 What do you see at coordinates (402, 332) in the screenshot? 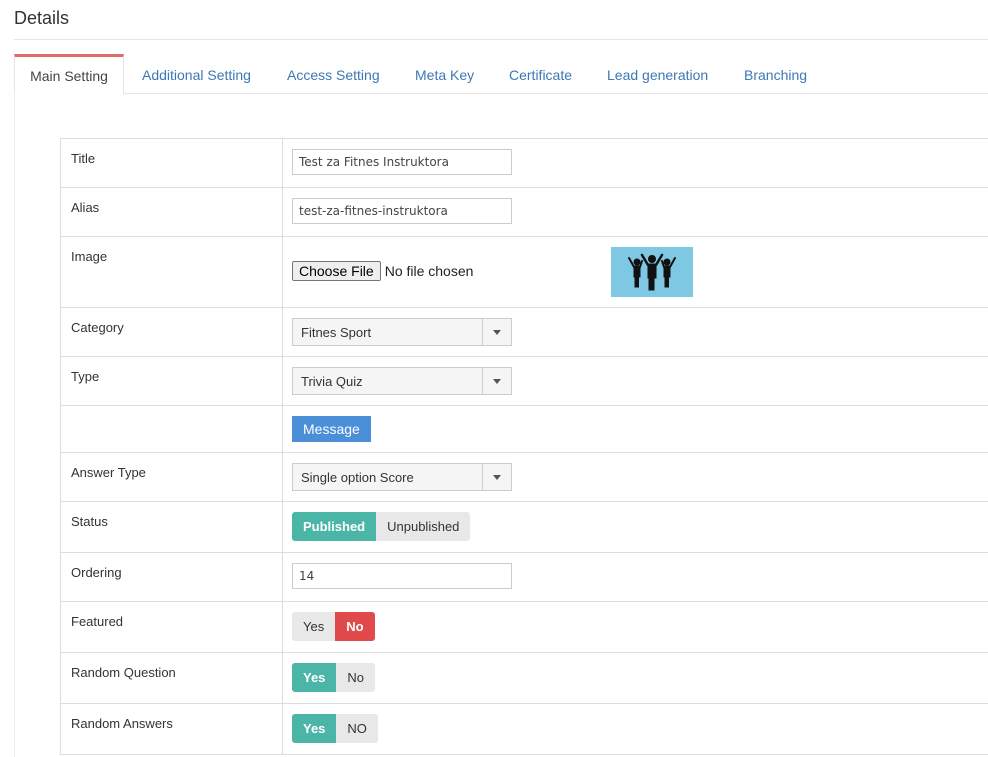
I see `category-select: Fitnes Sport` at bounding box center [402, 332].